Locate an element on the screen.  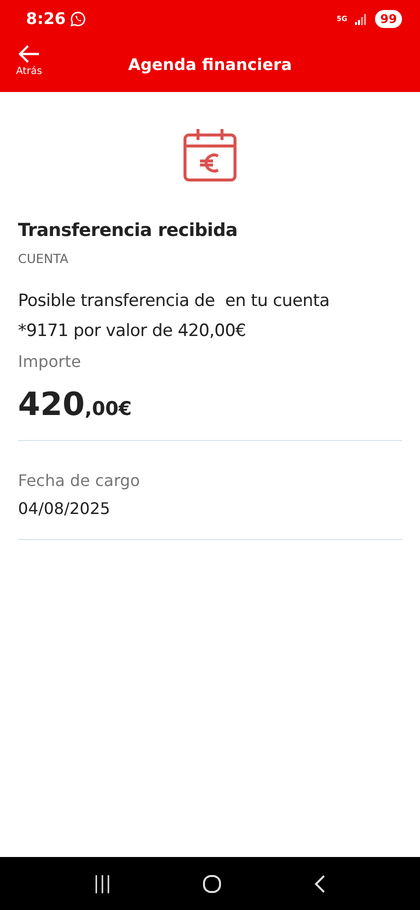
back-button: Atrás is located at coordinates (29, 61).